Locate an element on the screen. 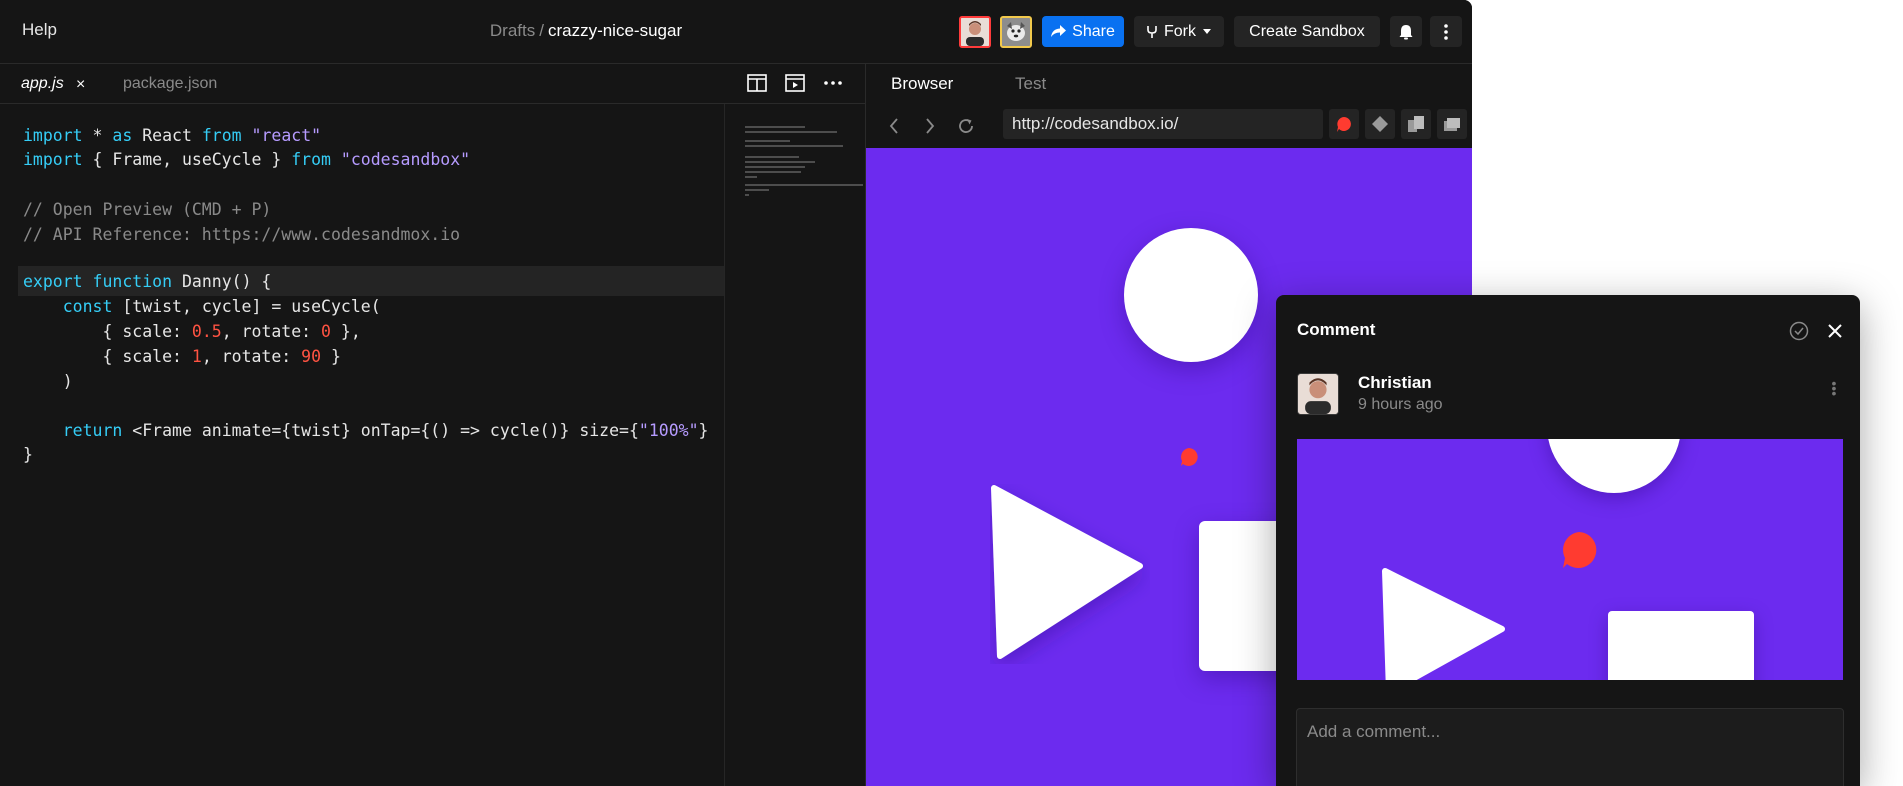  comment-author: Christian is located at coordinates (1395, 382).